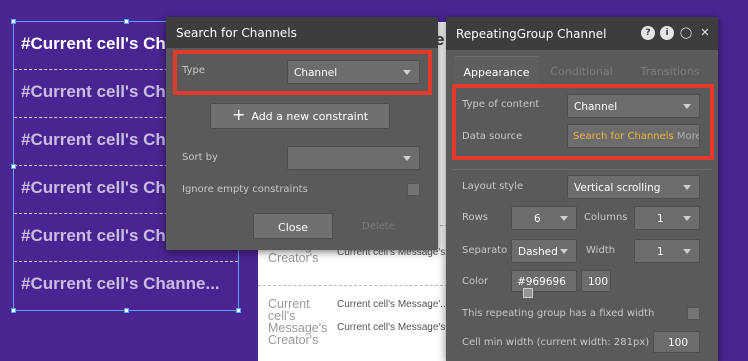  Describe the element at coordinates (606, 217) in the screenshot. I see `columns-label: Columns` at that location.